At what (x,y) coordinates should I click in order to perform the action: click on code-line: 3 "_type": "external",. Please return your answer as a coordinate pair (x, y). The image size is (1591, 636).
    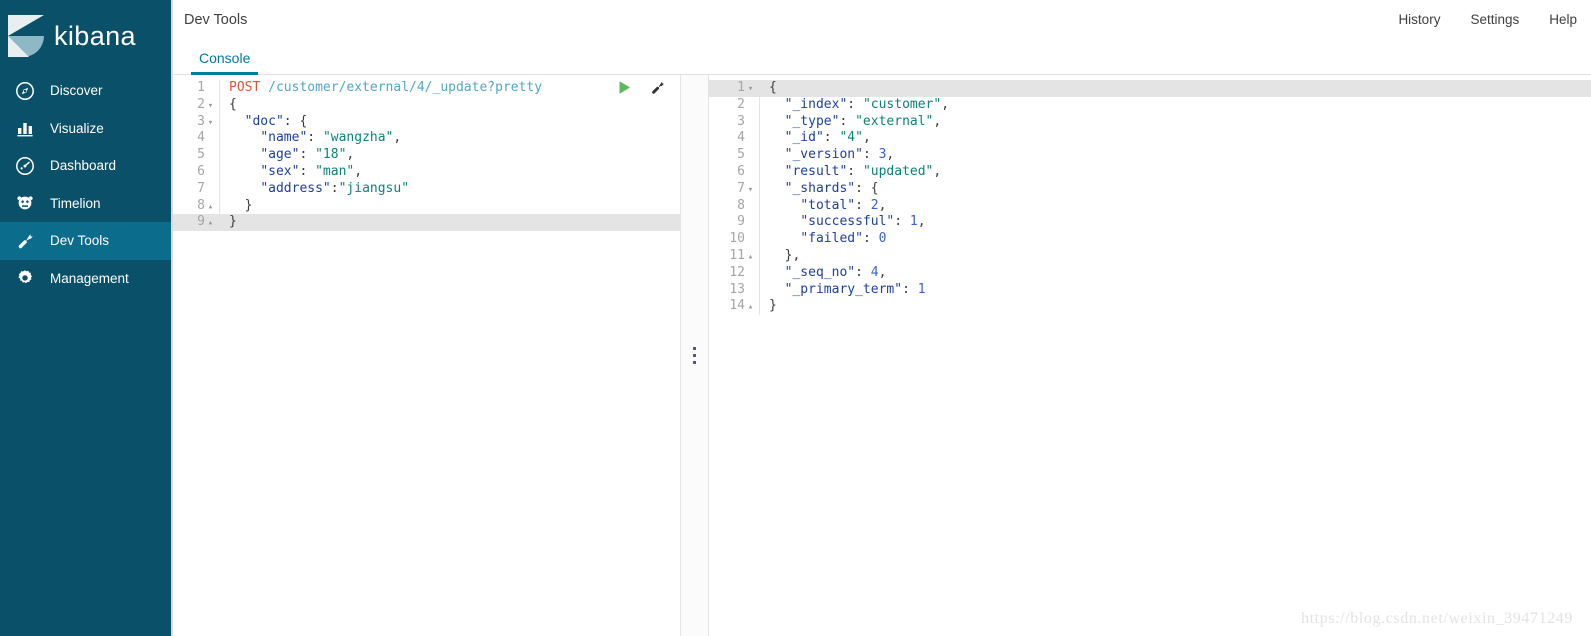
    Looking at the image, I should click on (1150, 122).